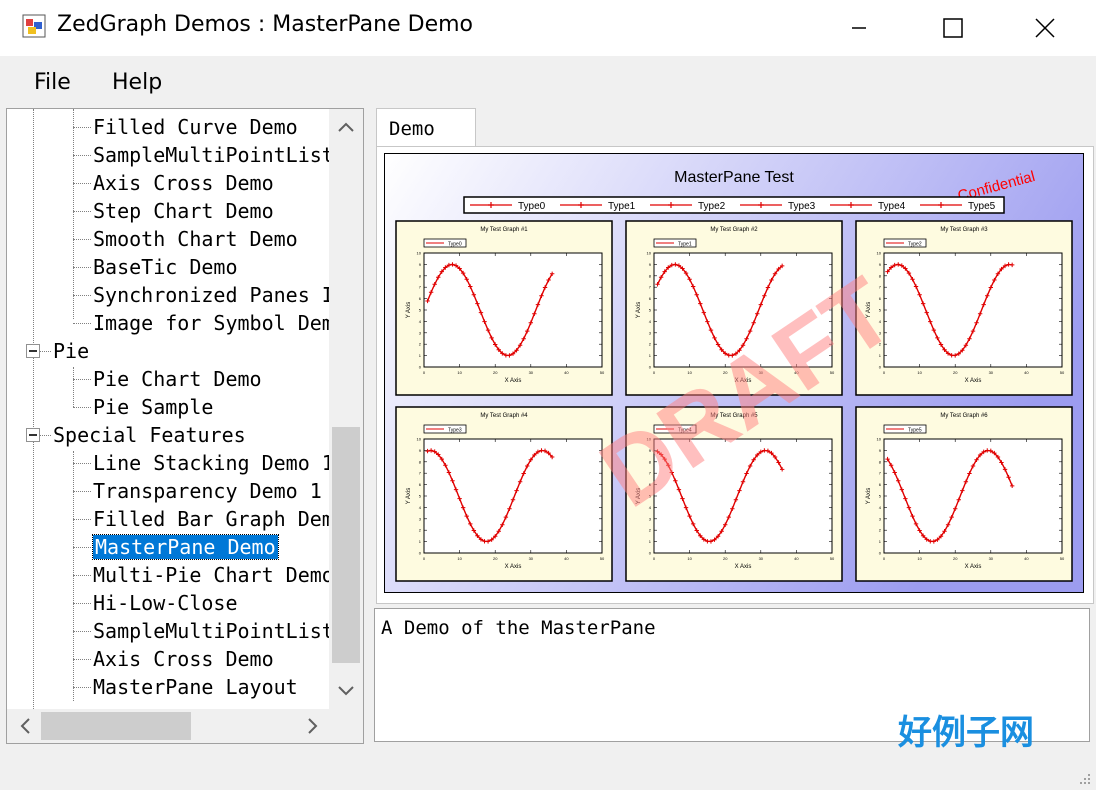 The image size is (1096, 790). I want to click on master-pane-title: MasterPane Test, so click(734, 177).